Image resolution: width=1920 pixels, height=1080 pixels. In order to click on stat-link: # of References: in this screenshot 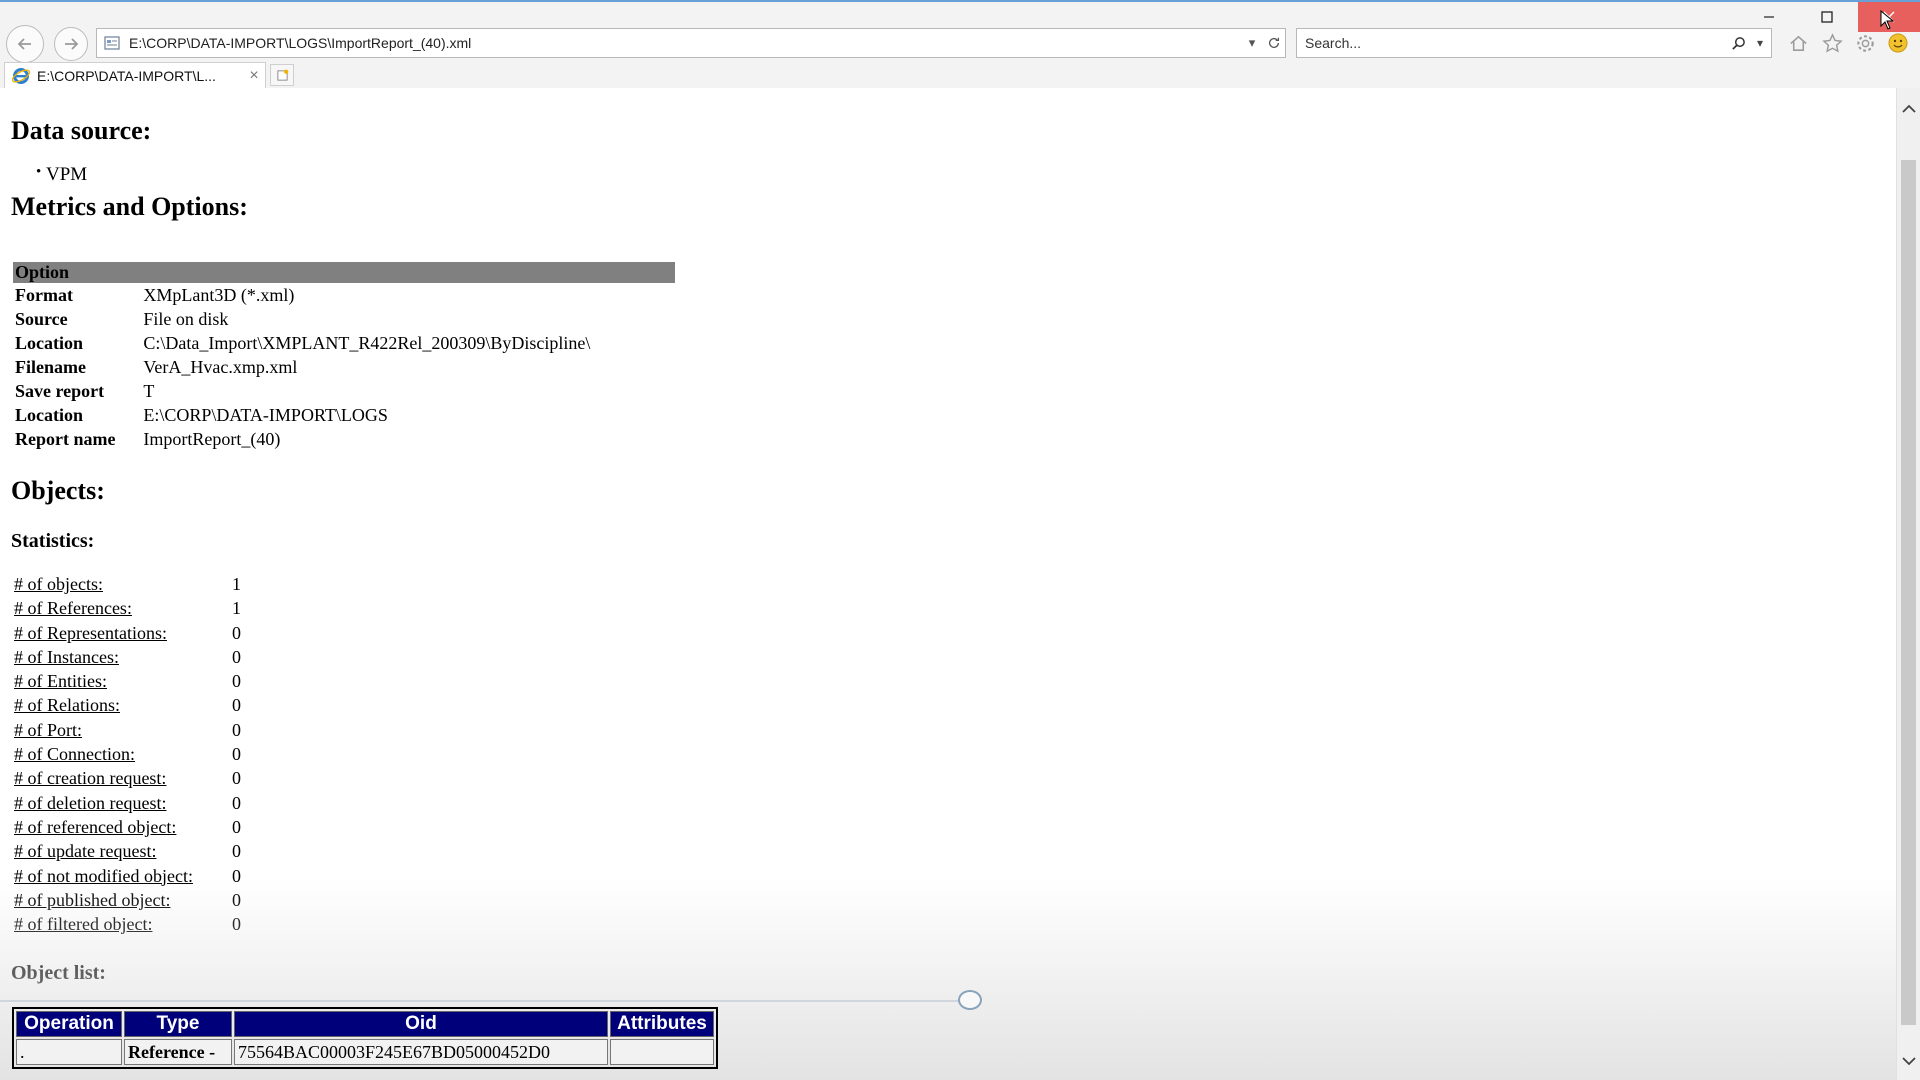, I will do `click(73, 608)`.